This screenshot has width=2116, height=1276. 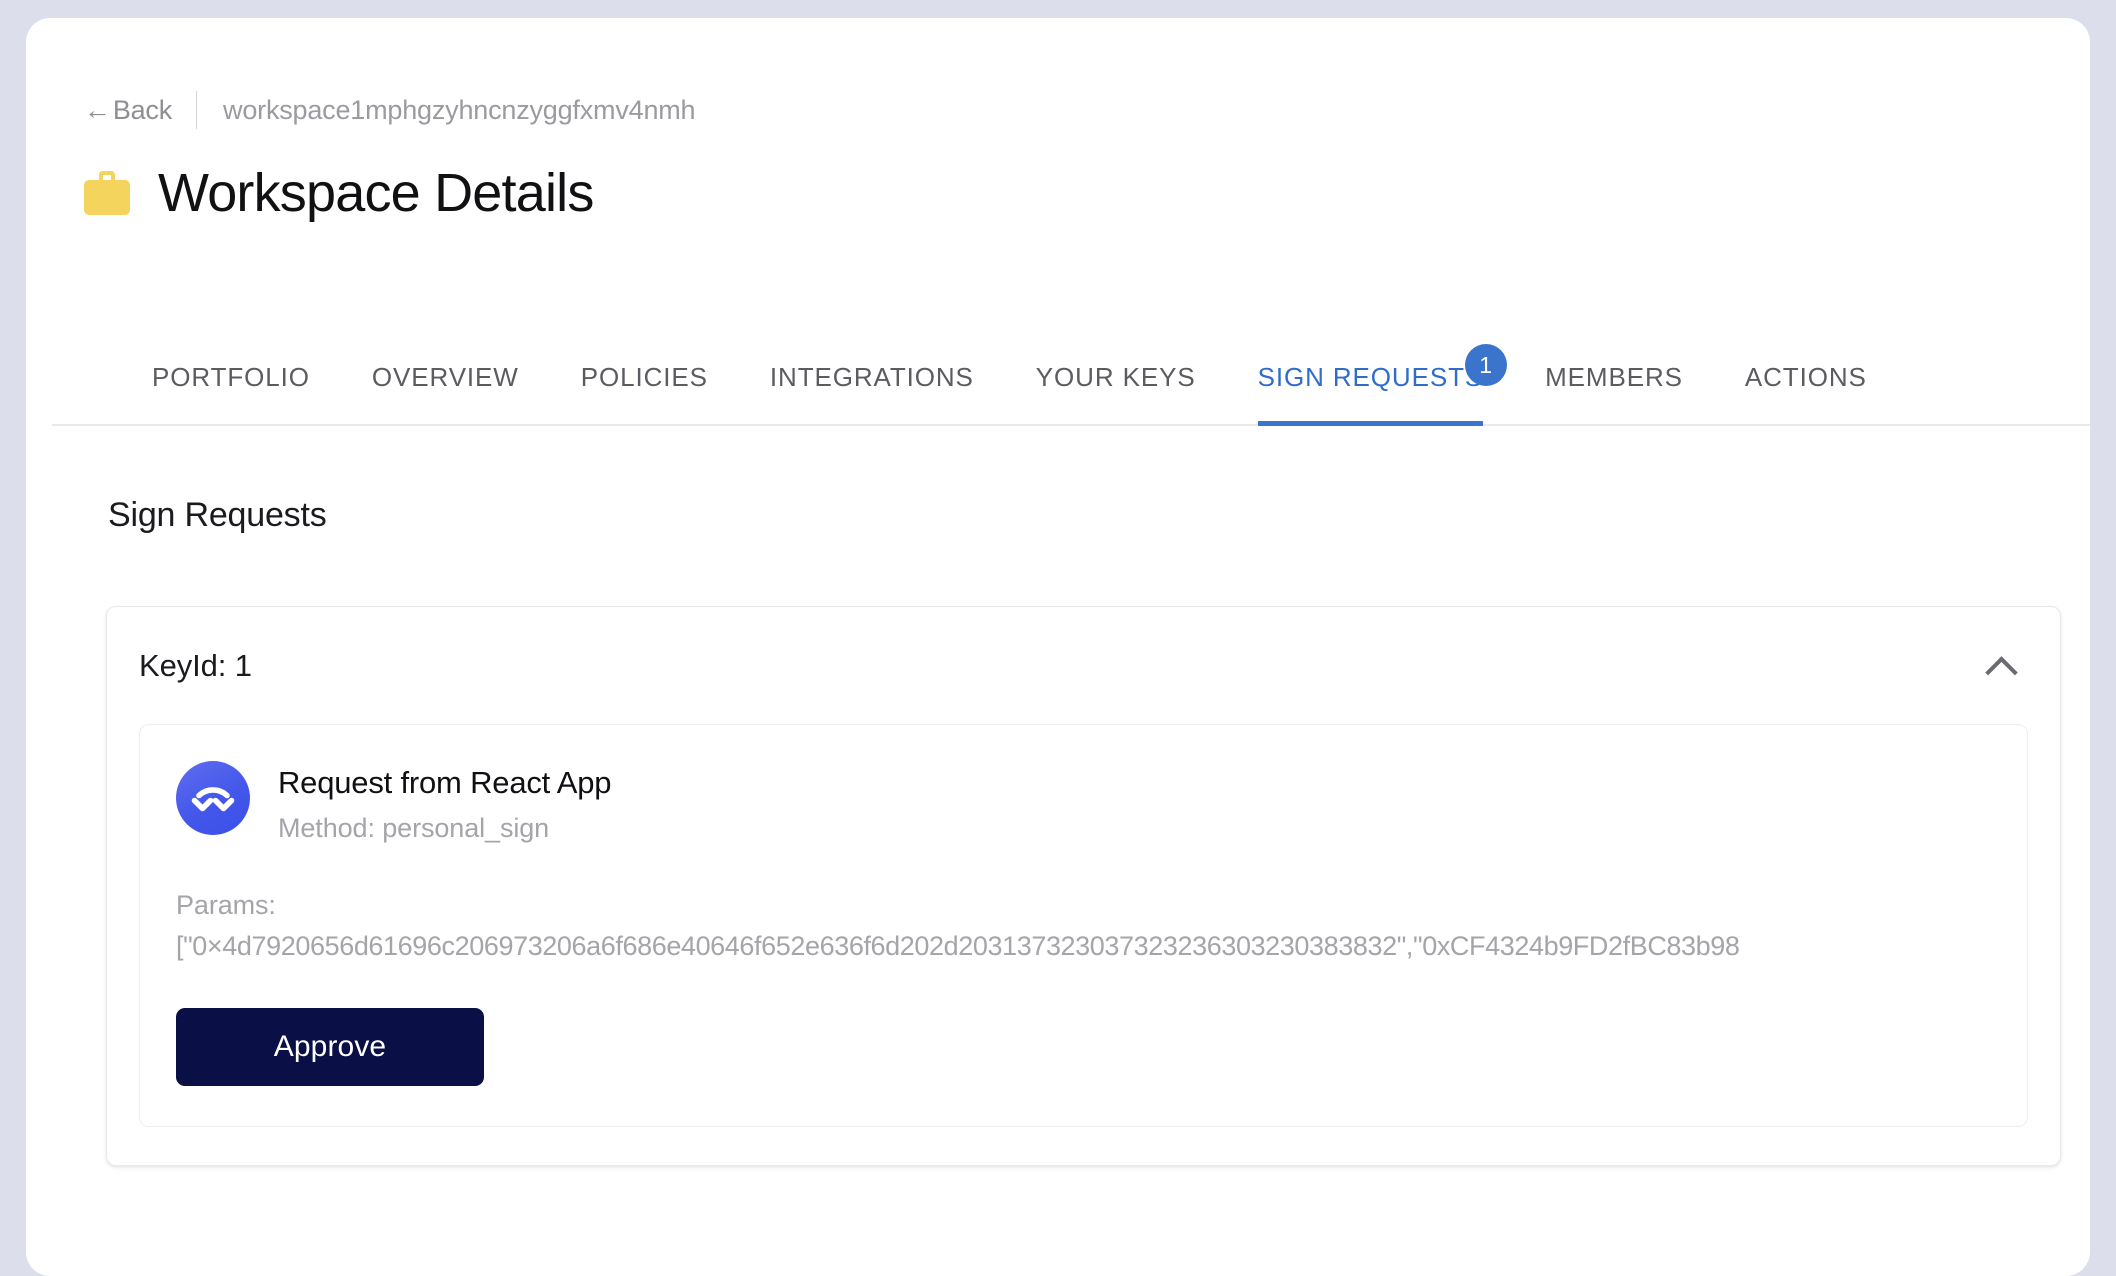 I want to click on params-label: Params:, so click(x=226, y=905).